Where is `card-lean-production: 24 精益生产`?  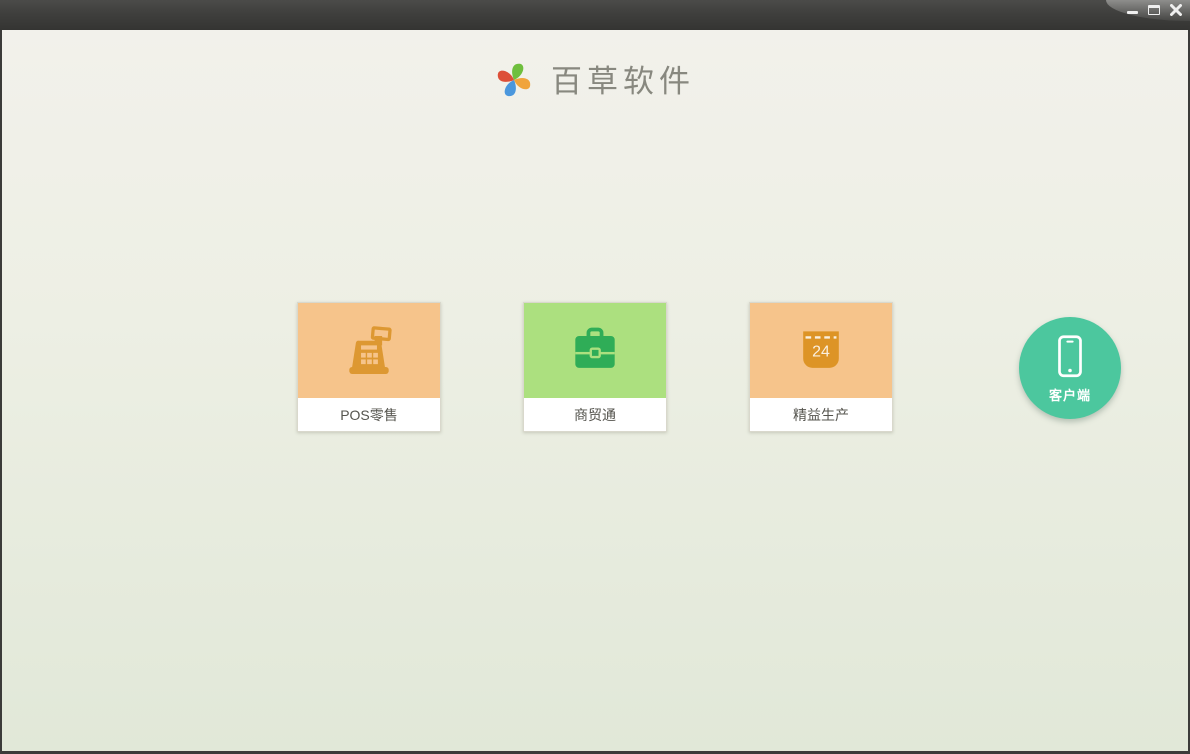 card-lean-production: 24 精益生产 is located at coordinates (821, 367).